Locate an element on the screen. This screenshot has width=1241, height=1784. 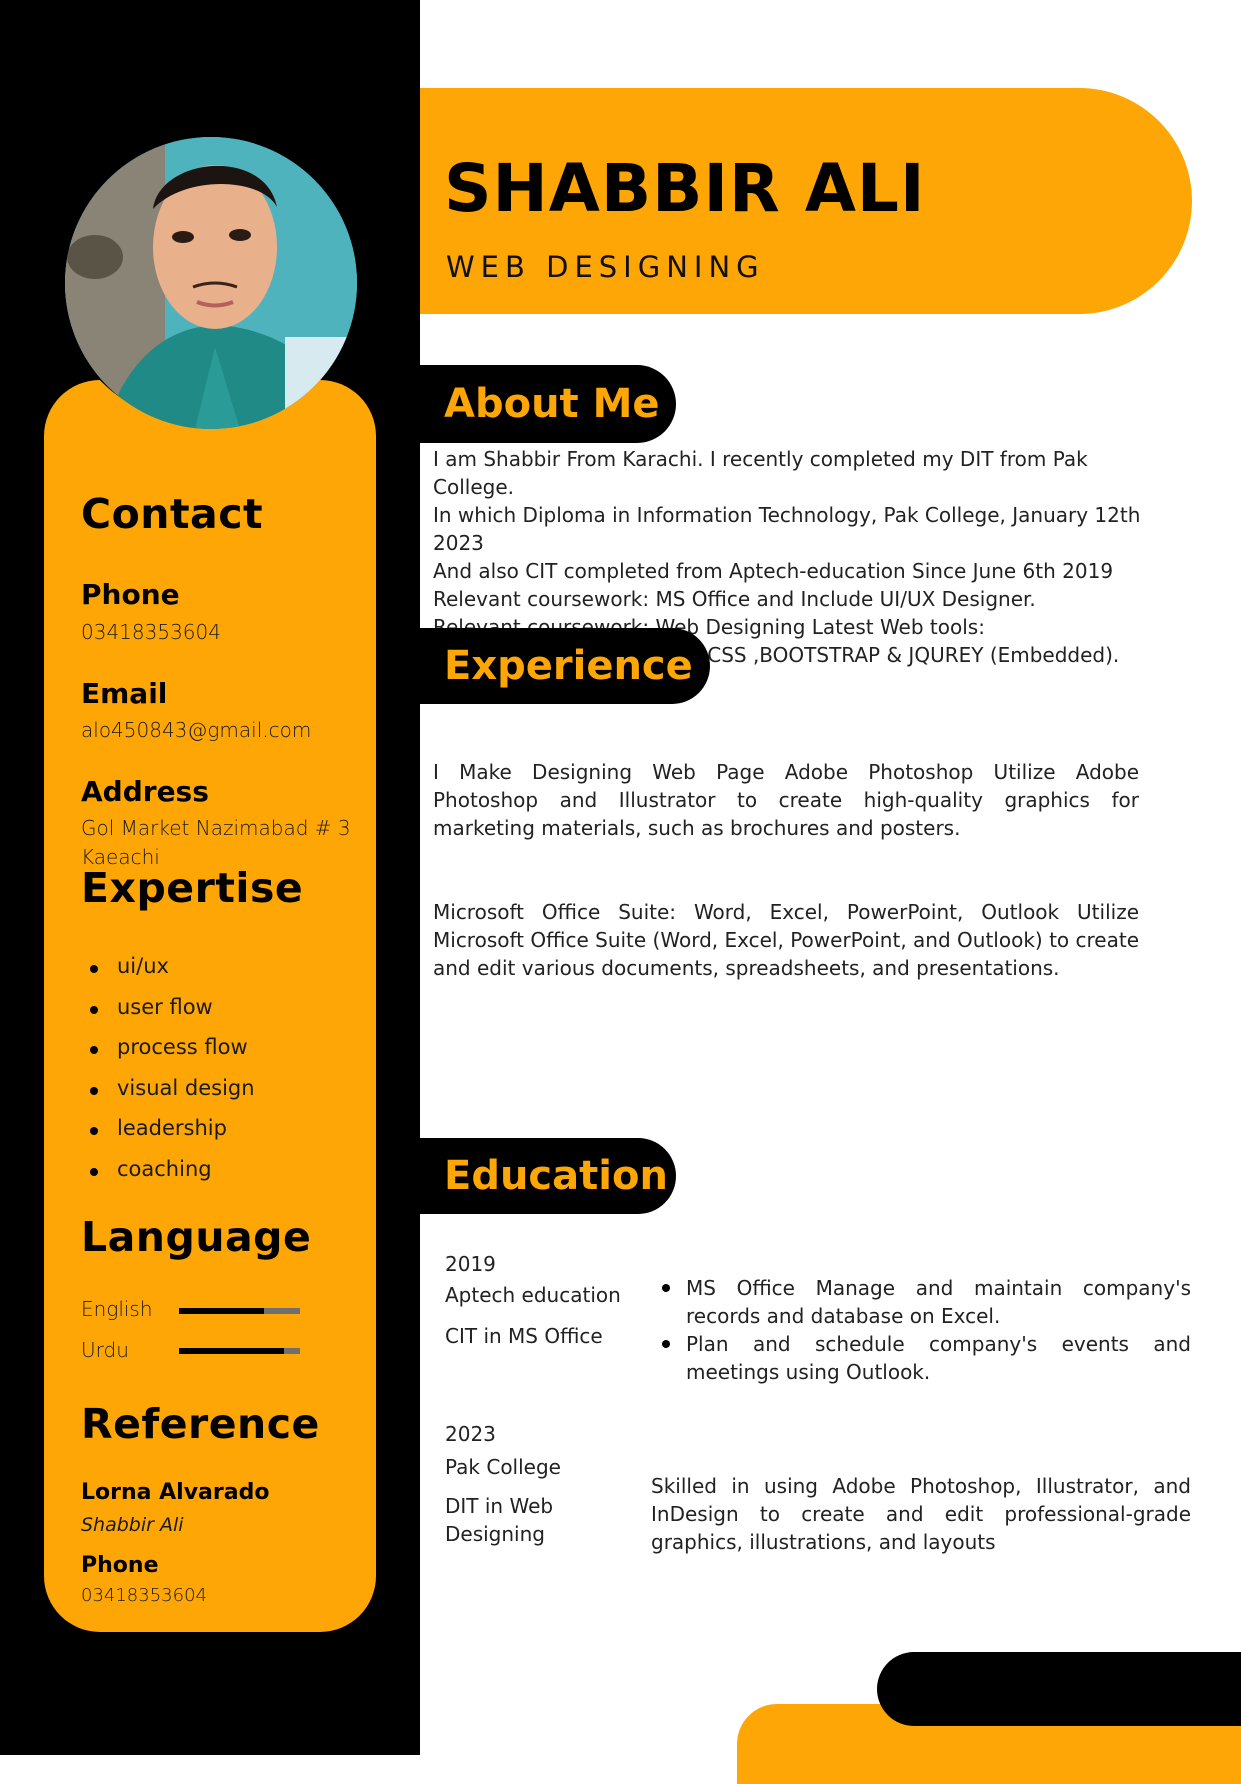
about-heading: About Me is located at coordinates (548, 404).